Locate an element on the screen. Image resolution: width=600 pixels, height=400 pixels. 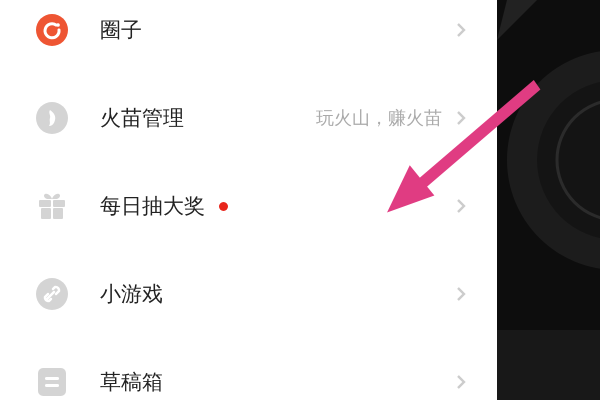
menu-subtitle: 玩火山，赚火苗 is located at coordinates (379, 118).